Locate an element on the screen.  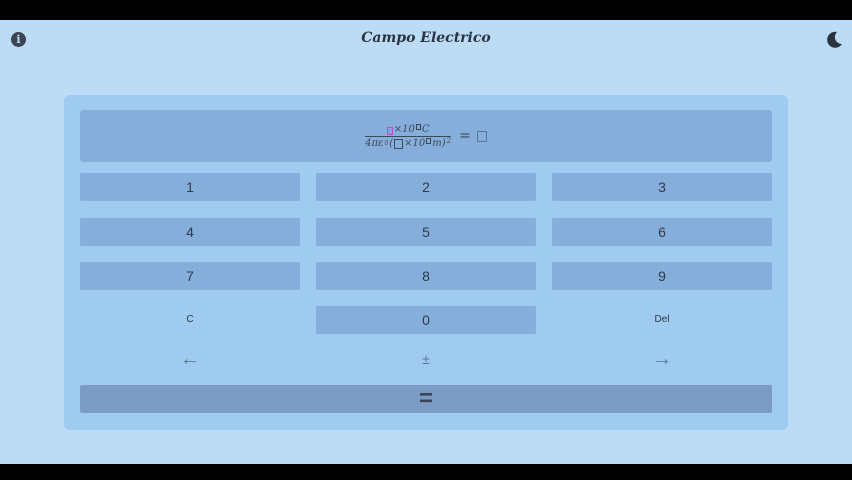
result-placeholder is located at coordinates (481, 136).